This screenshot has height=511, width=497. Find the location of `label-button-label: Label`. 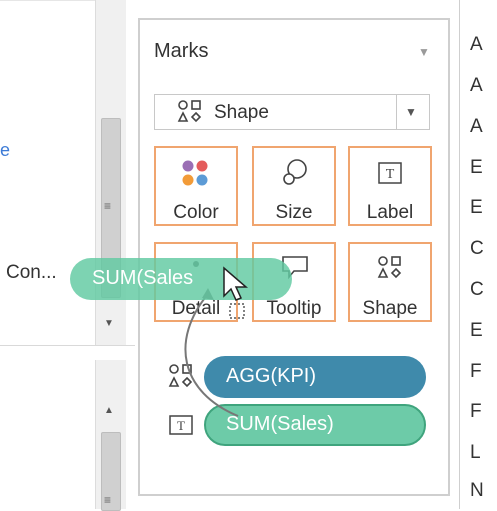

label-button-label: Label is located at coordinates (390, 212).